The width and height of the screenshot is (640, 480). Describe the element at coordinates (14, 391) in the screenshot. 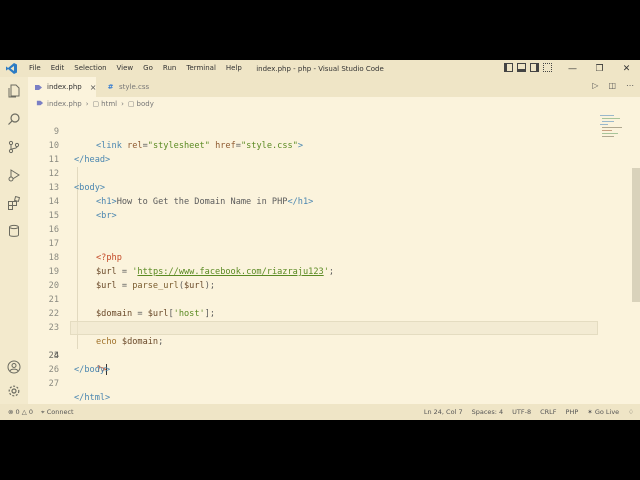

I see `settings-gear-icon` at that location.